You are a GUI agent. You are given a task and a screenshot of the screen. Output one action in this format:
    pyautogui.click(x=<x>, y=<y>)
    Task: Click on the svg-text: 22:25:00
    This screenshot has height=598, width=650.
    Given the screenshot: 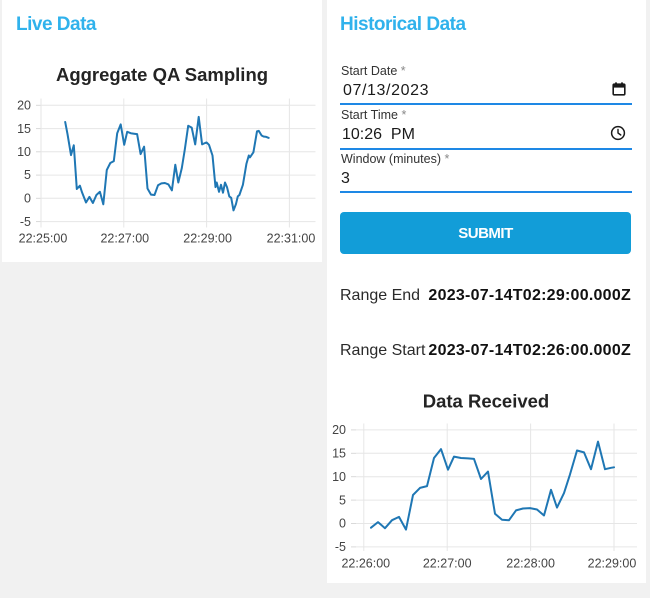 What is the action you would take?
    pyautogui.click(x=43, y=238)
    